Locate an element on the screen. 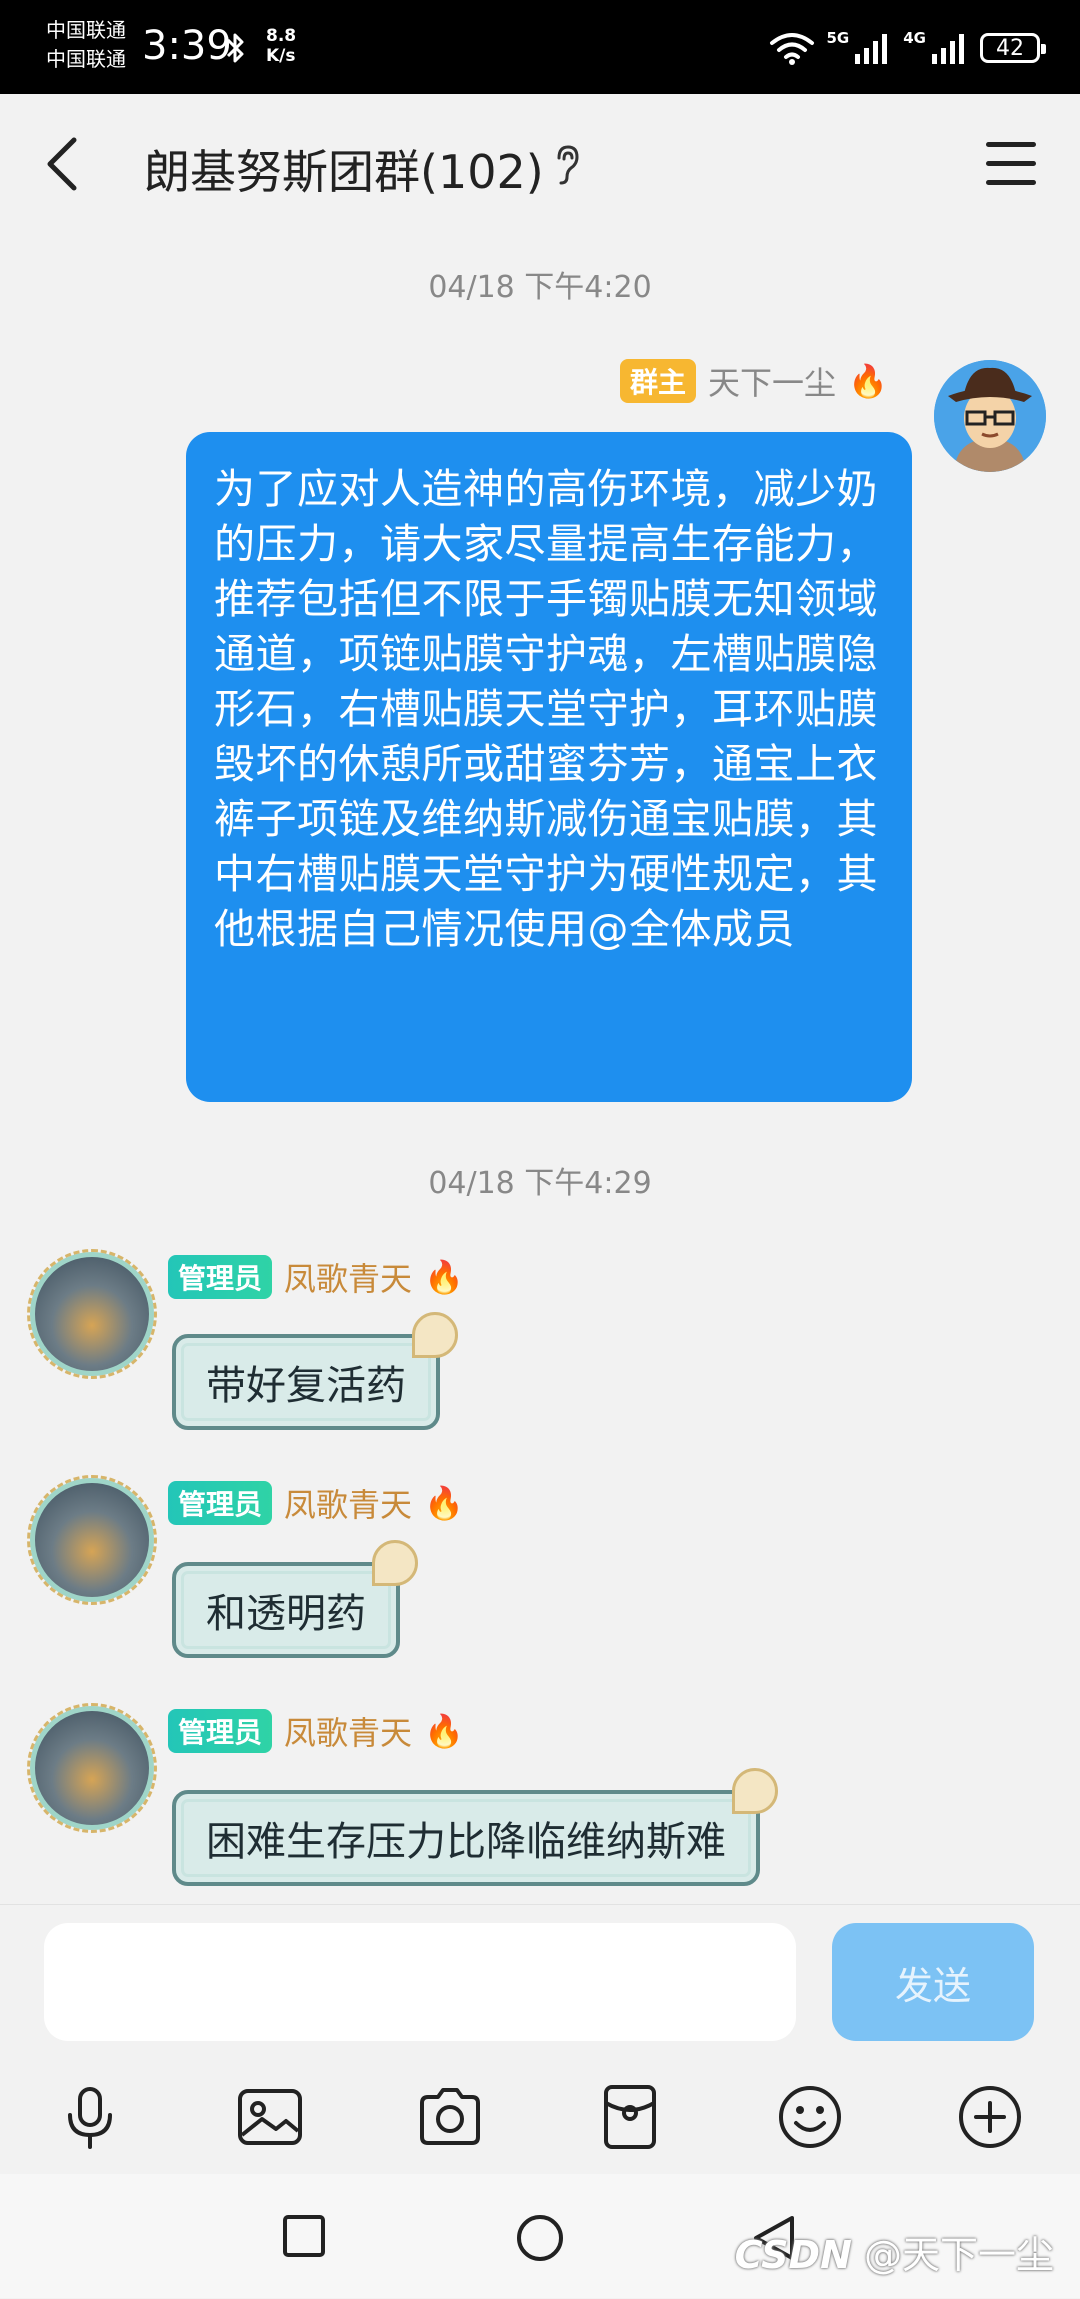 This screenshot has height=2299, width=1080. red-packet-icon is located at coordinates (630, 2117).